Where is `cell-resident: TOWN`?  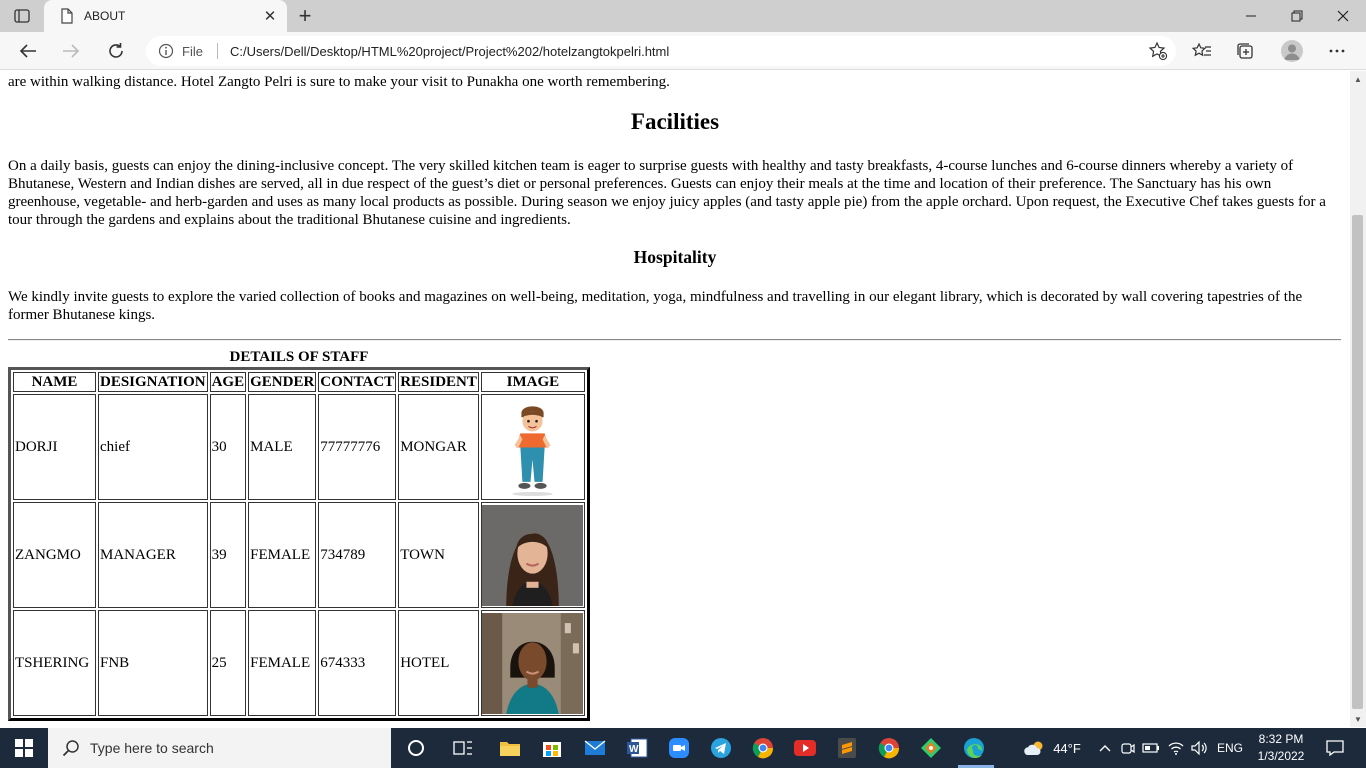 cell-resident: TOWN is located at coordinates (438, 555).